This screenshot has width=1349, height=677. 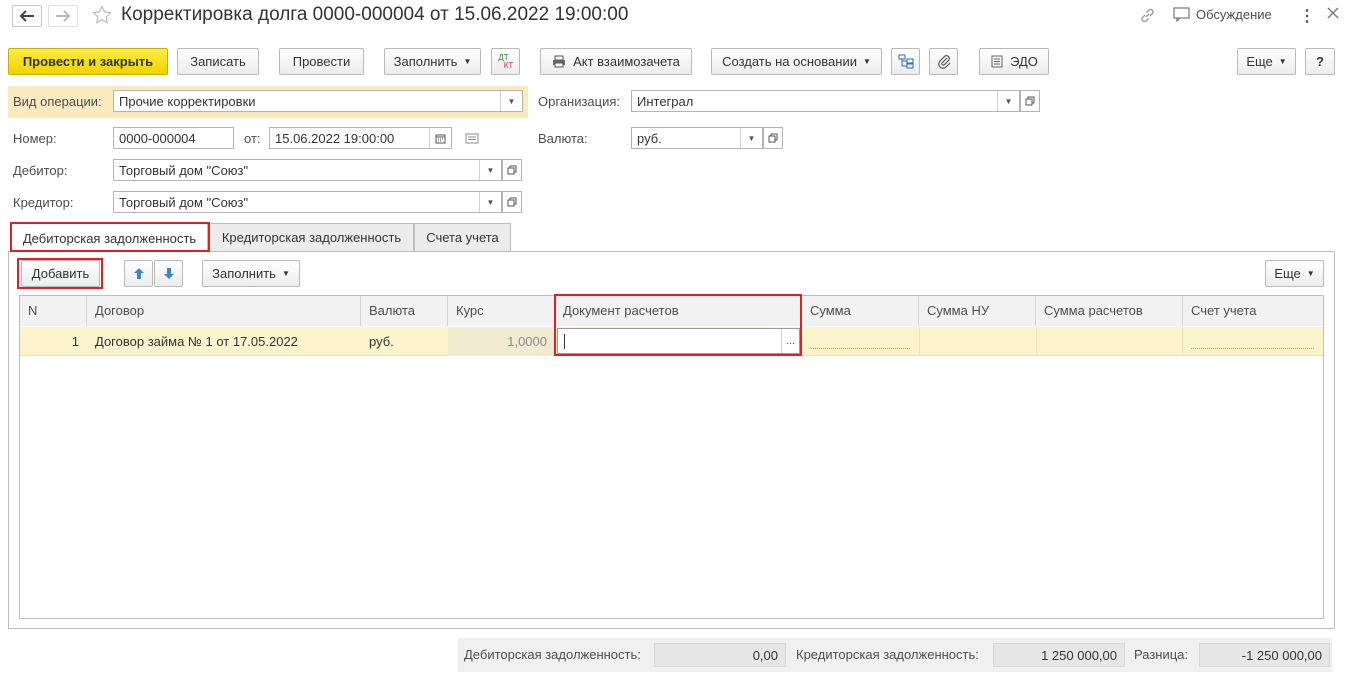 What do you see at coordinates (1109, 341) in the screenshot?
I see `row-settlement-sum` at bounding box center [1109, 341].